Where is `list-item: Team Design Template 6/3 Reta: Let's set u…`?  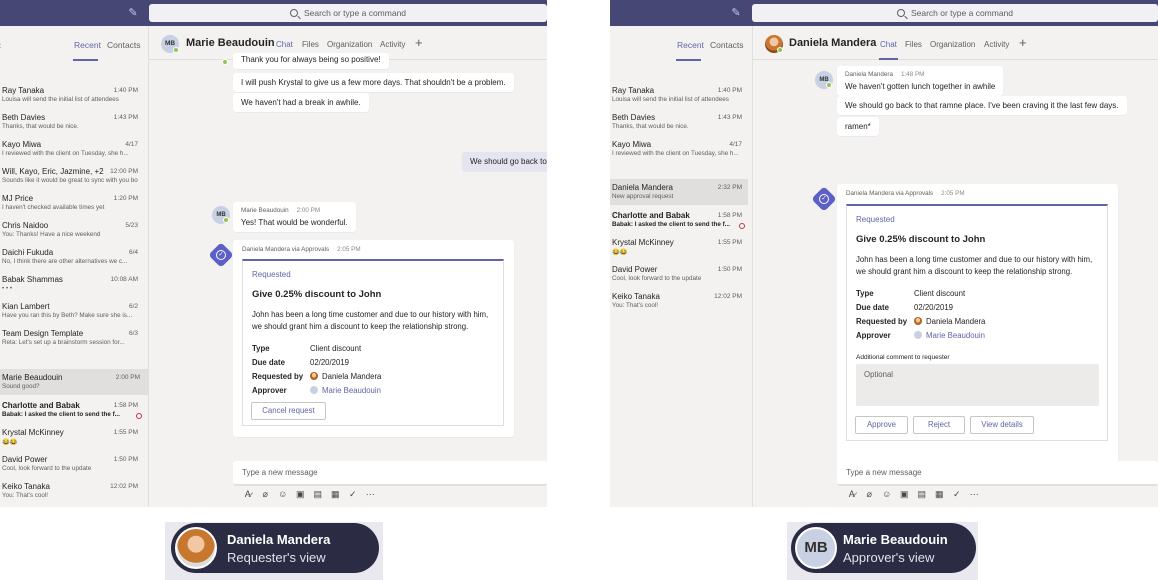 list-item: Team Design Template 6/3 Reta: Let's set u… is located at coordinates (74, 338).